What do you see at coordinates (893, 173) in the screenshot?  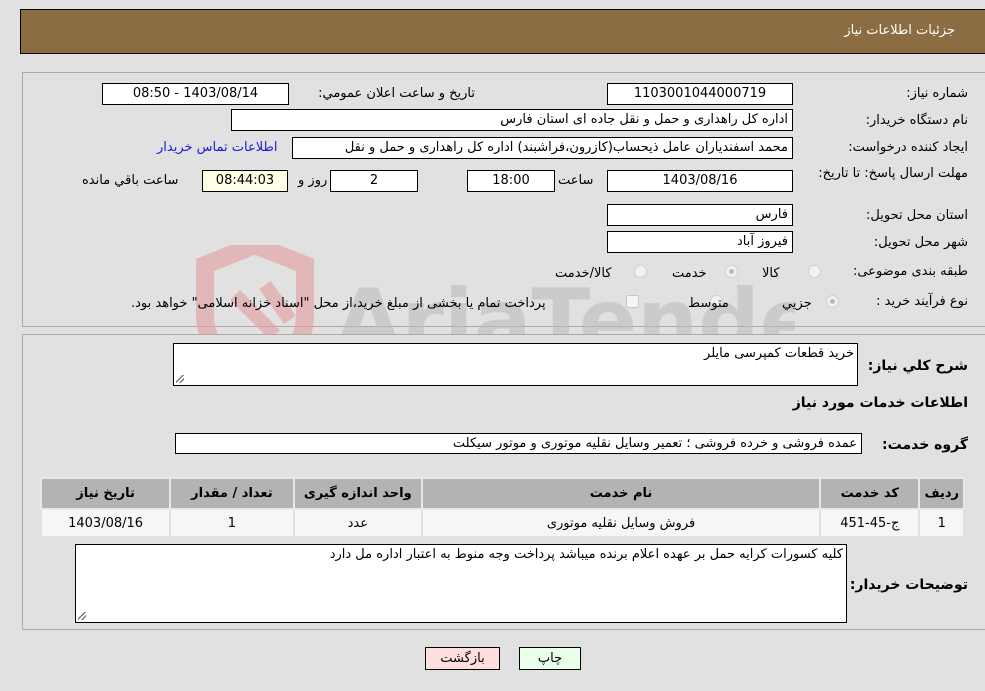 I see `deadline-label: مهلت ارسال پاسخ: تا تاریخ:` at bounding box center [893, 173].